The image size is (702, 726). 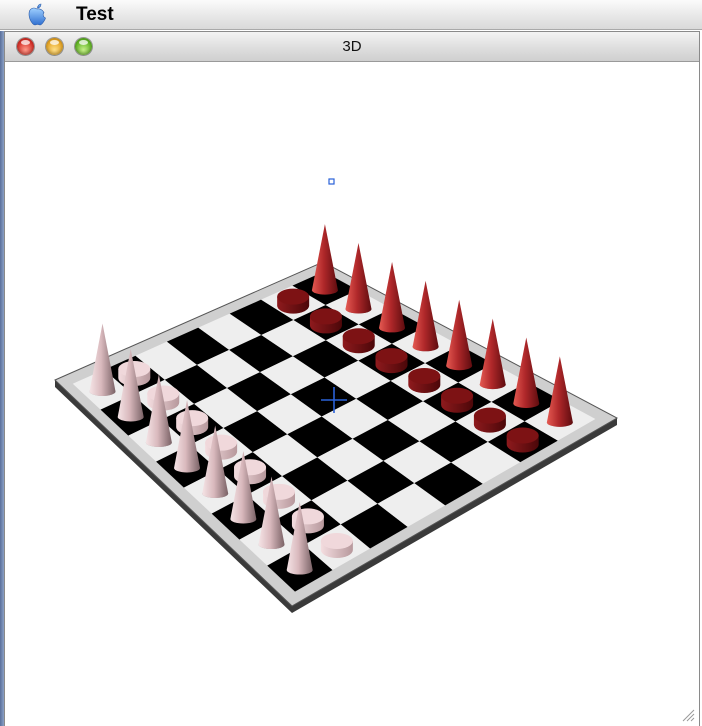 What do you see at coordinates (37, 15) in the screenshot?
I see `apple-menu-icon` at bounding box center [37, 15].